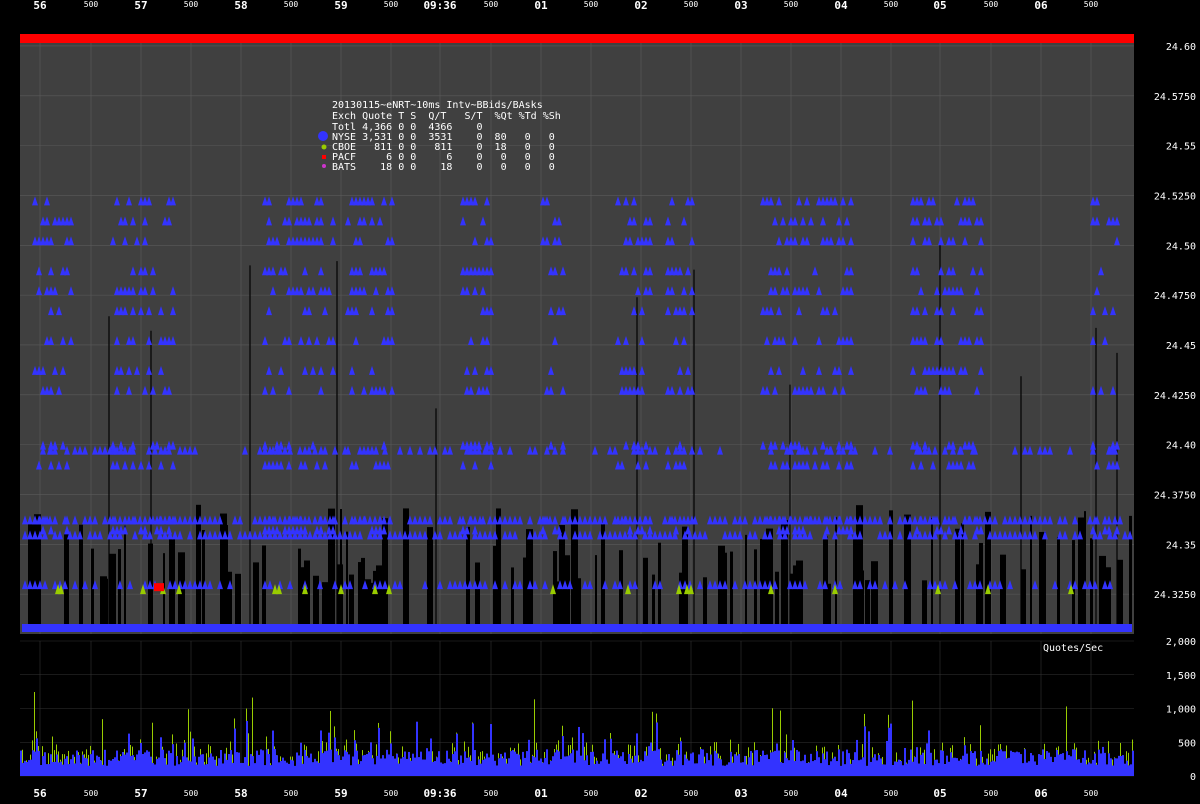 The width and height of the screenshot is (1200, 804). Describe the element at coordinates (1041, 6) in the screenshot. I see `time-tick-top: 06` at that location.